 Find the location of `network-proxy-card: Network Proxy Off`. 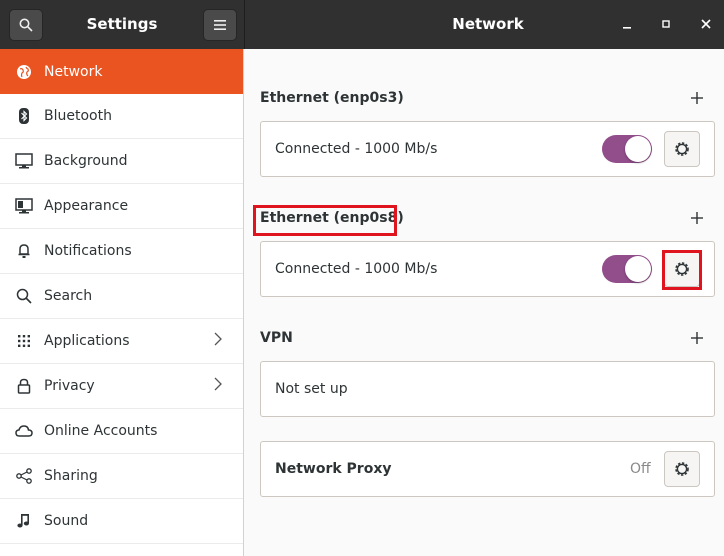

network-proxy-card: Network Proxy Off is located at coordinates (487, 469).